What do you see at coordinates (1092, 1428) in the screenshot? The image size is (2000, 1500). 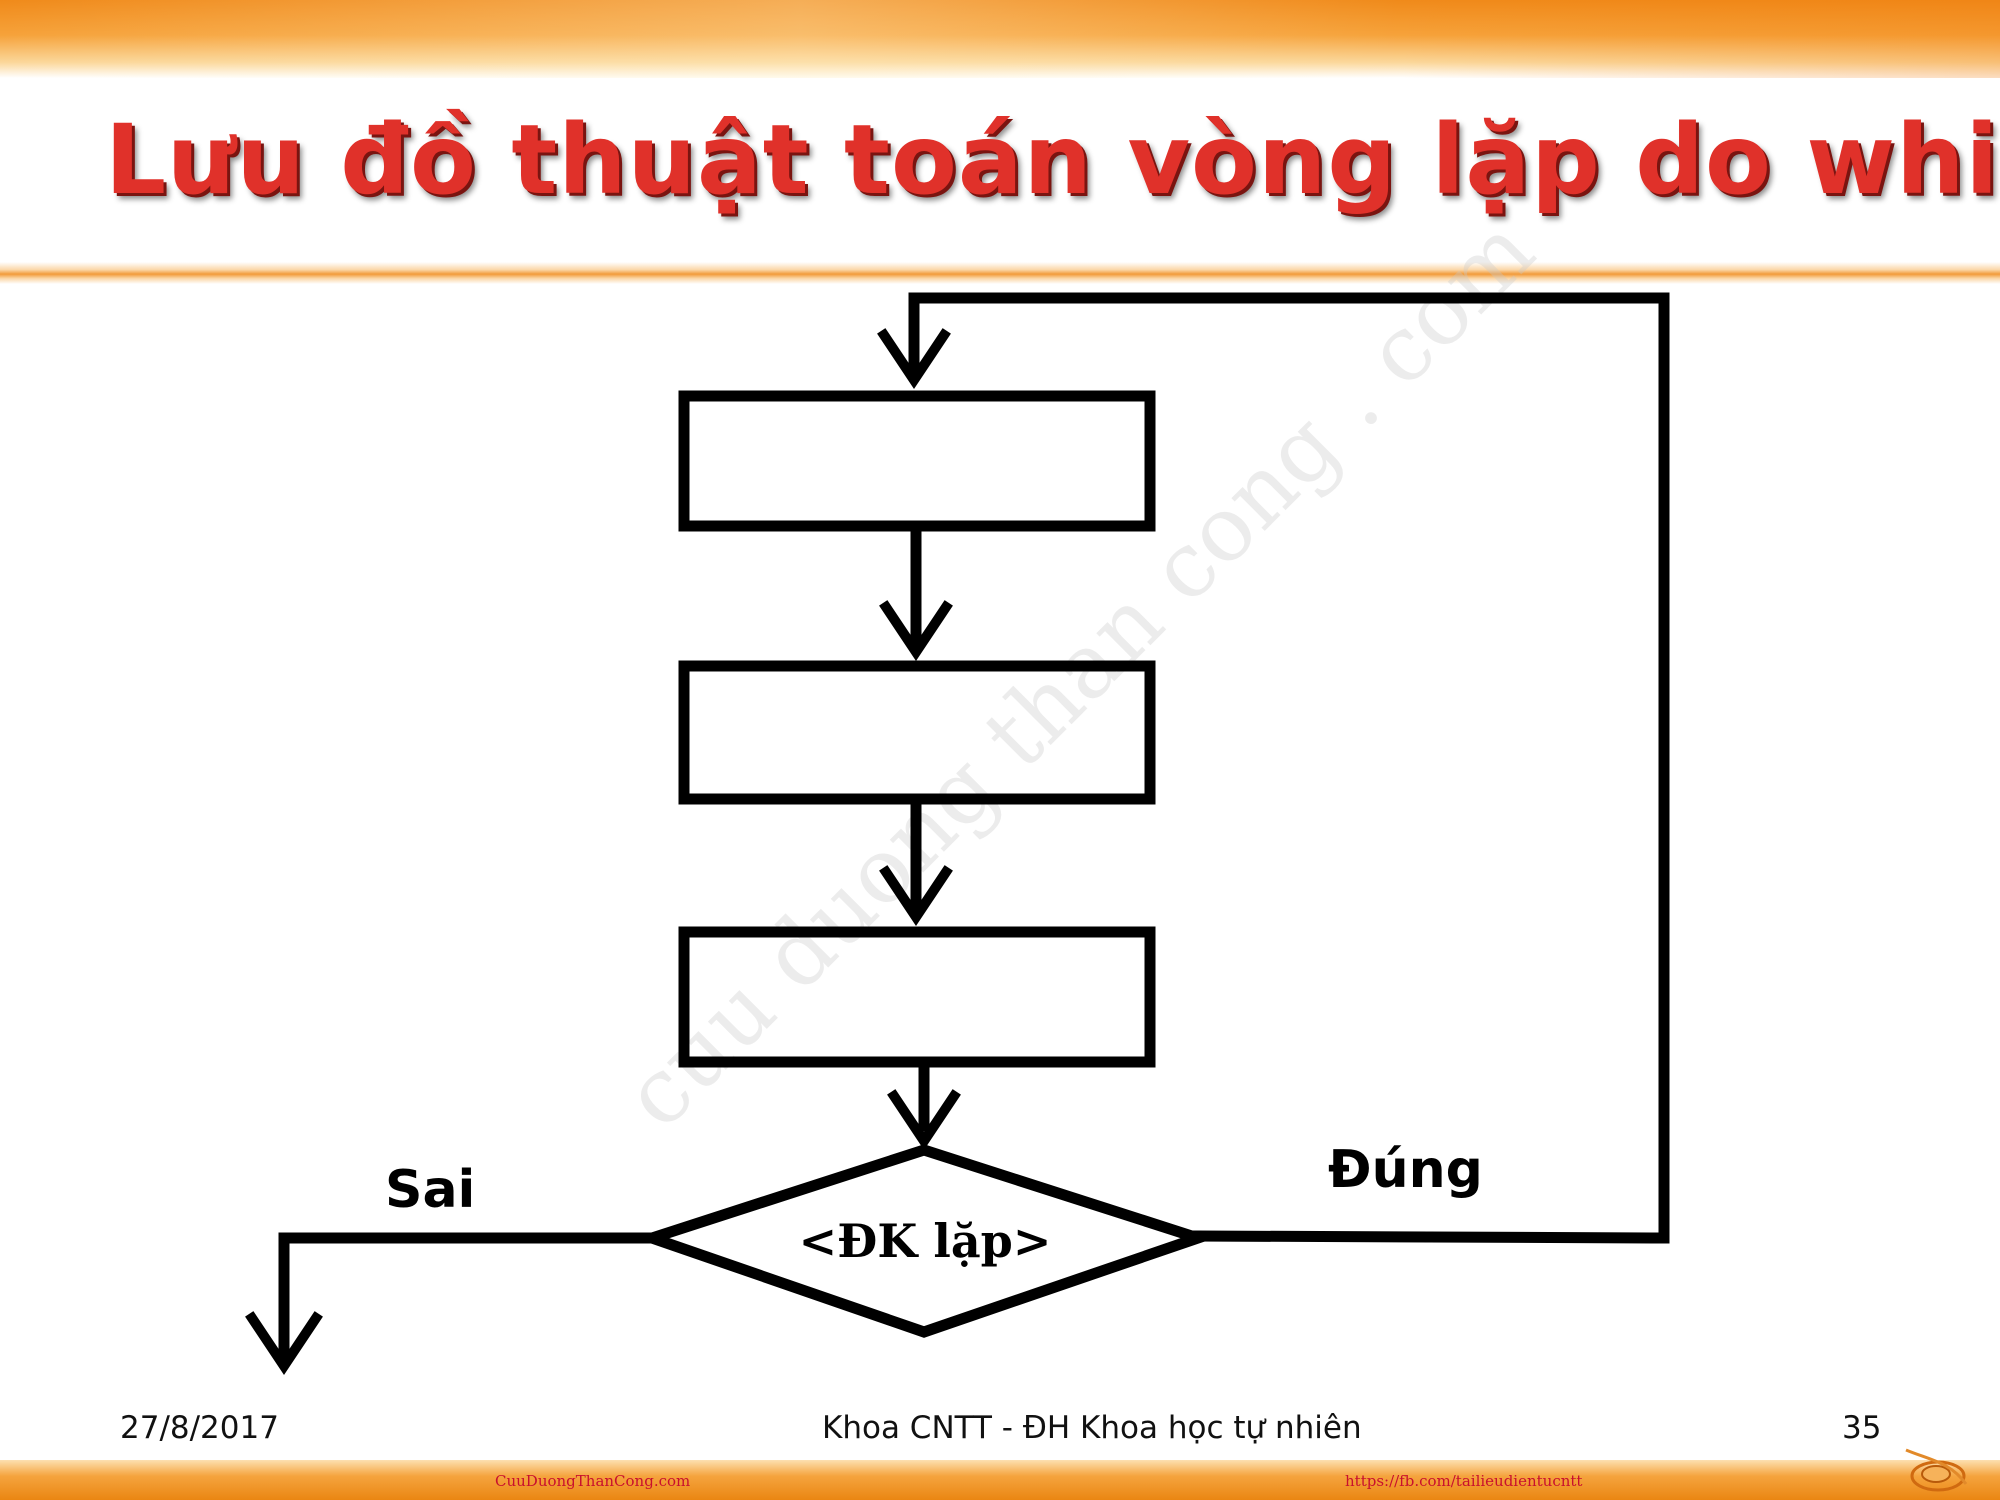 I see `footer-institution: Khoa CNTT - ĐH Khoa học tự nhiên` at bounding box center [1092, 1428].